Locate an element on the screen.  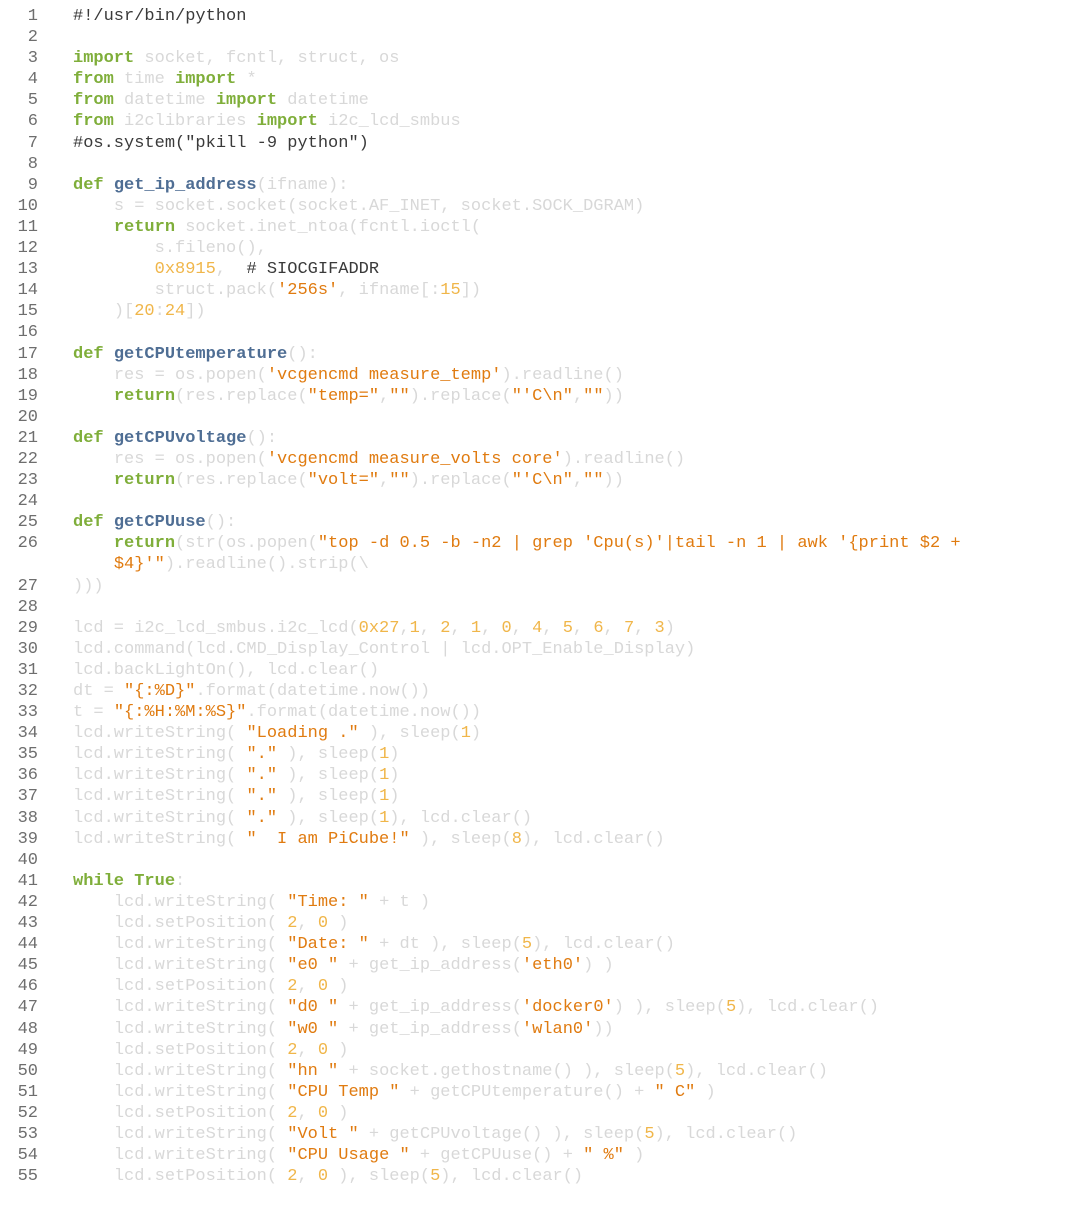
line-number: 23 is located at coordinates (27, 481).